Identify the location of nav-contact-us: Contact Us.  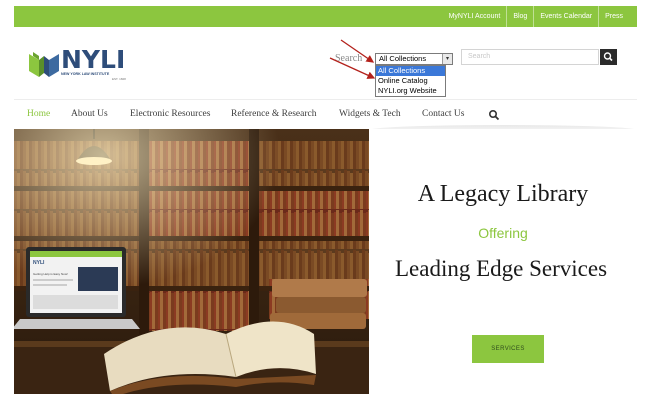
(443, 114).